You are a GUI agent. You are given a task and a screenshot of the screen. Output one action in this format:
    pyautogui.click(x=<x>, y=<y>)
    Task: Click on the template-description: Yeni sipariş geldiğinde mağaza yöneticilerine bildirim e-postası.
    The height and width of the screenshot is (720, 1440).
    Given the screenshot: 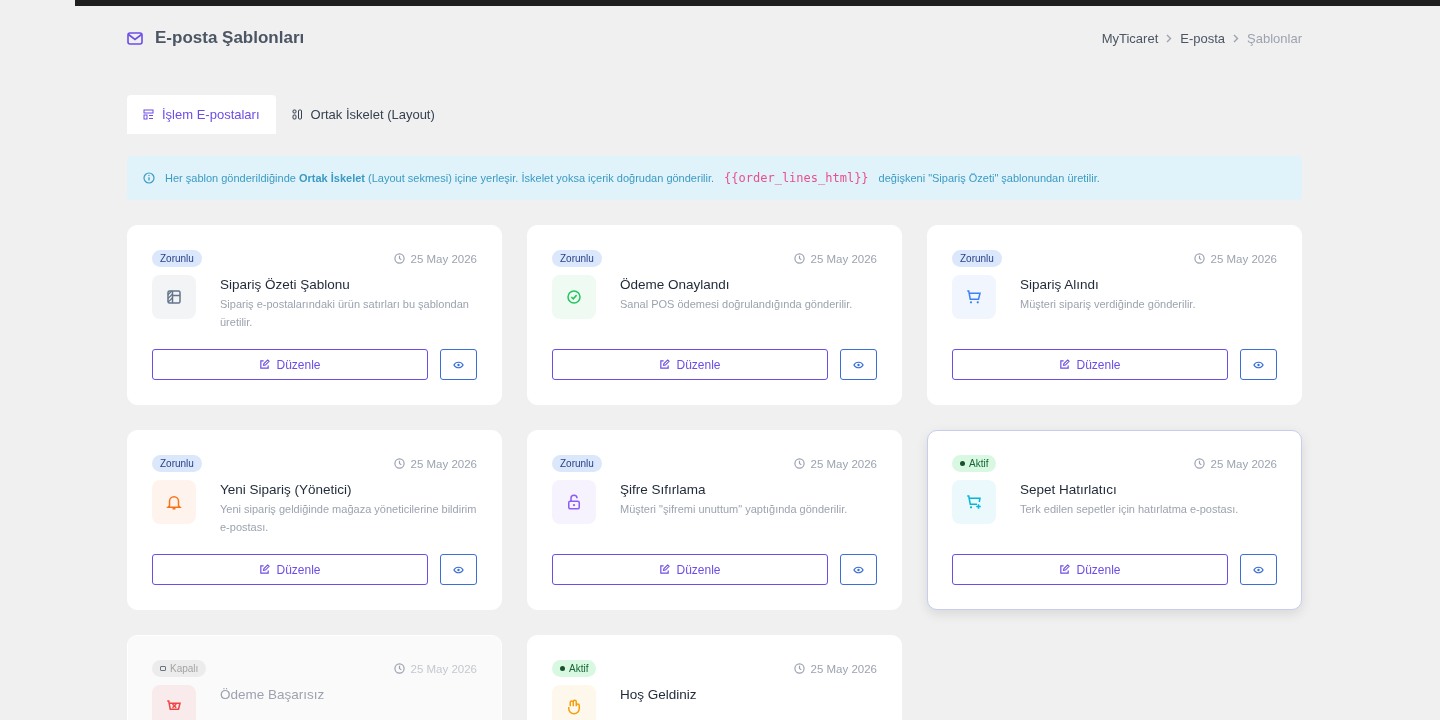 What is the action you would take?
    pyautogui.click(x=348, y=518)
    